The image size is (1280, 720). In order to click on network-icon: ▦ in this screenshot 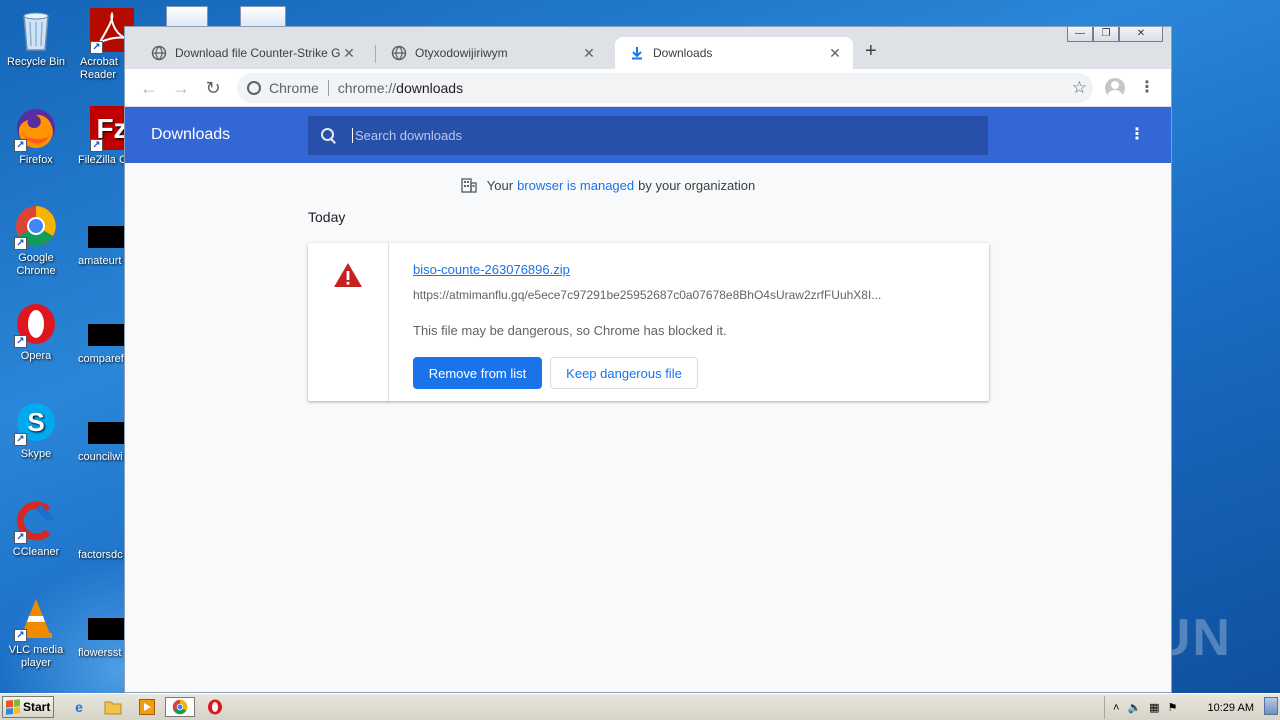, I will do `click(1154, 707)`.